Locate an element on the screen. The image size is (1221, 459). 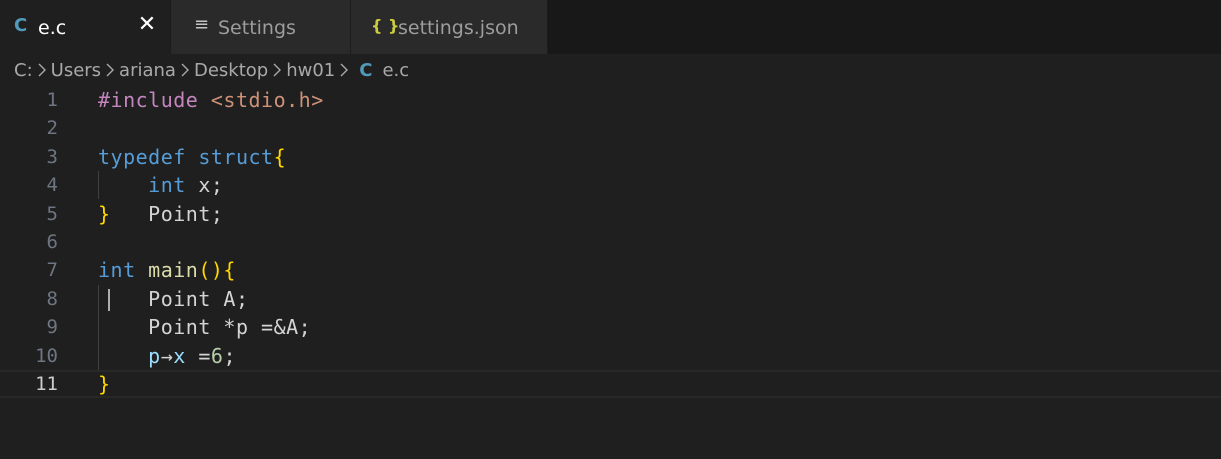
code-token: x; is located at coordinates (204, 185).